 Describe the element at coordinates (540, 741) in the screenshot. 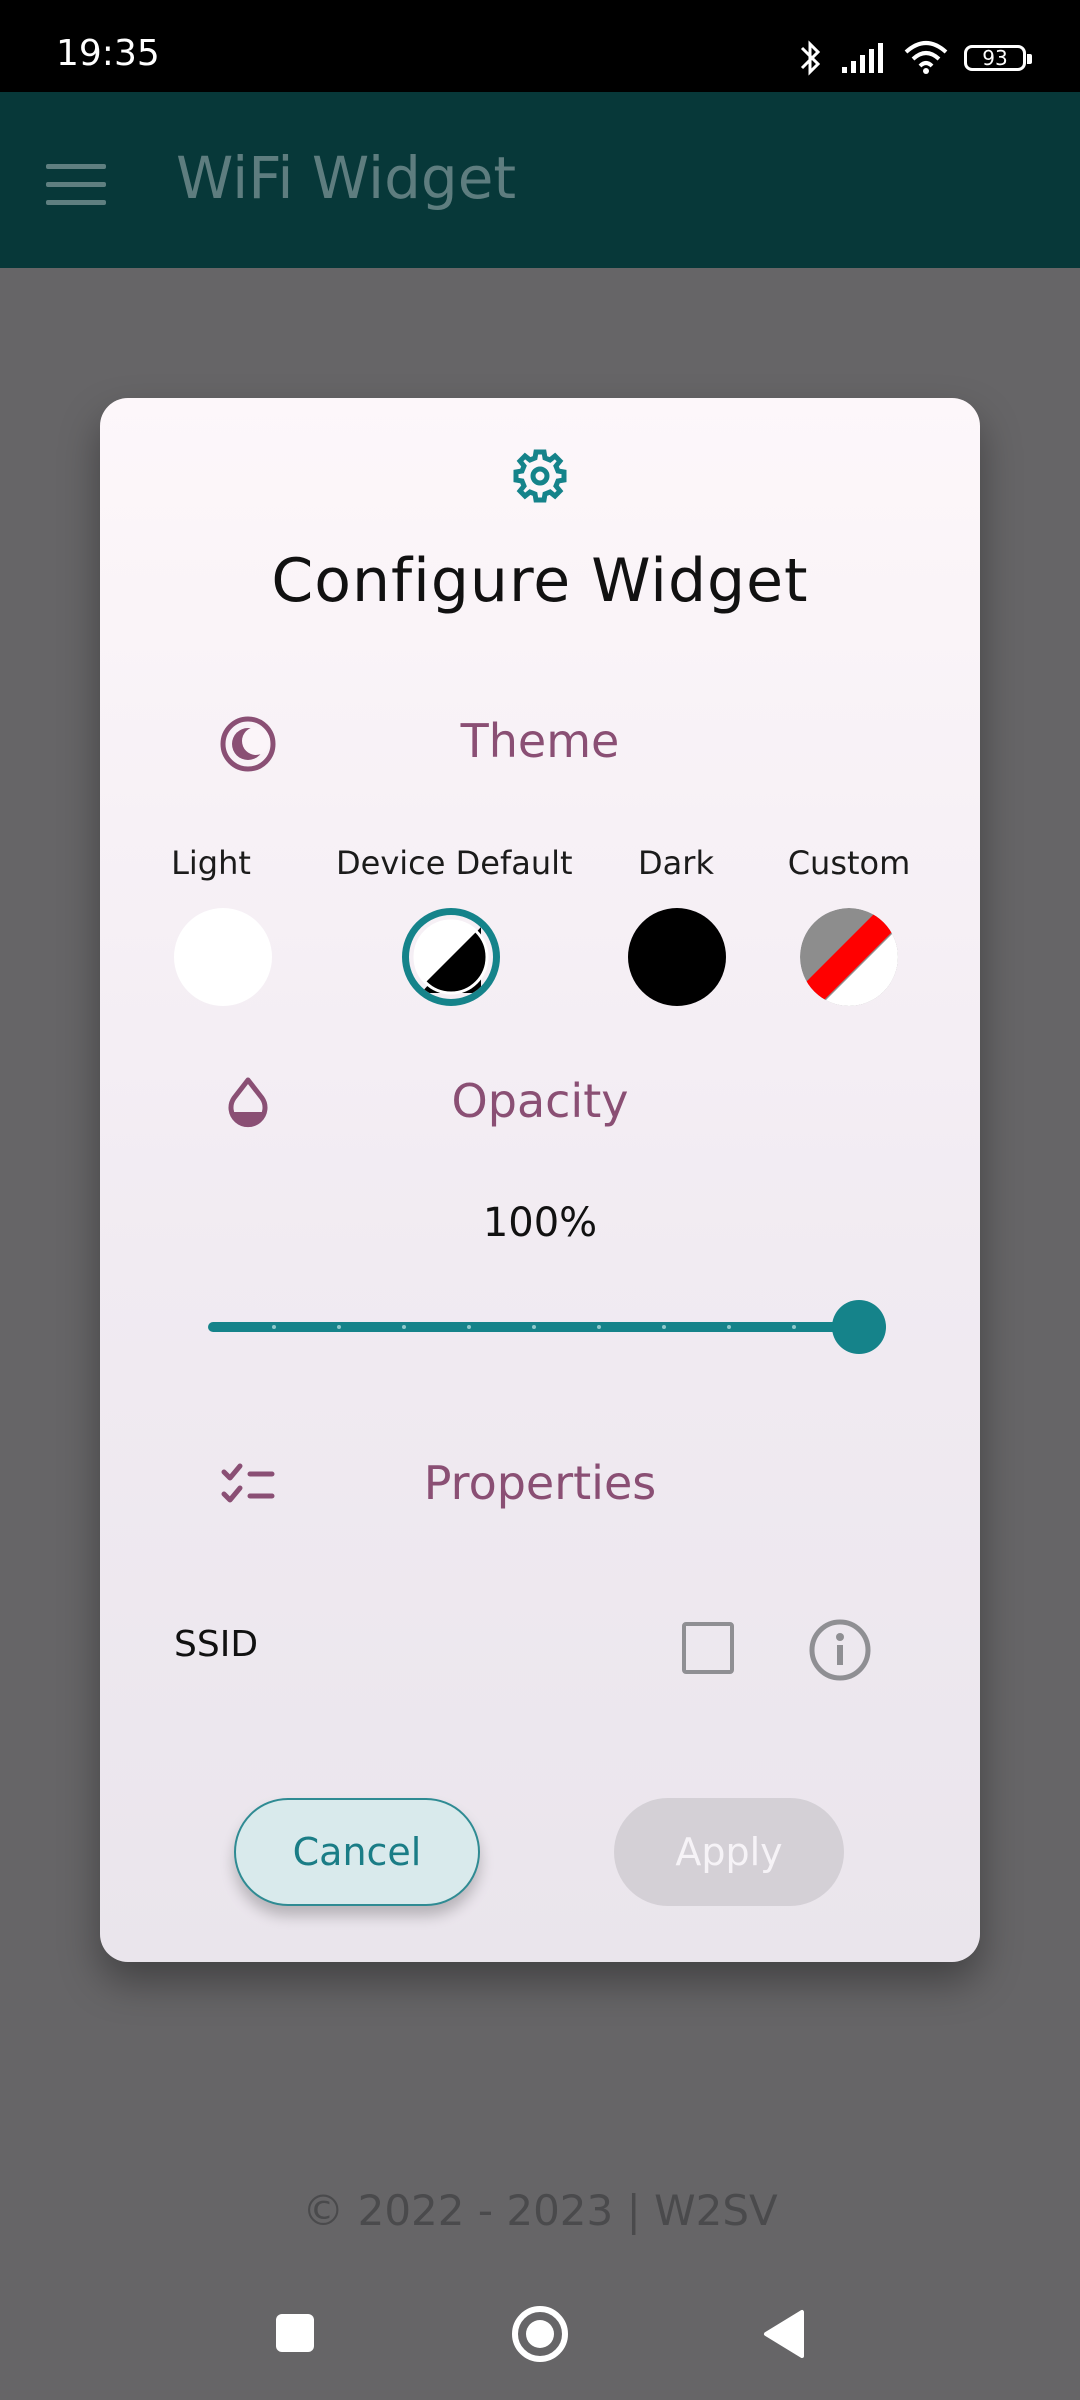

I see `theme-section-label: Theme` at that location.